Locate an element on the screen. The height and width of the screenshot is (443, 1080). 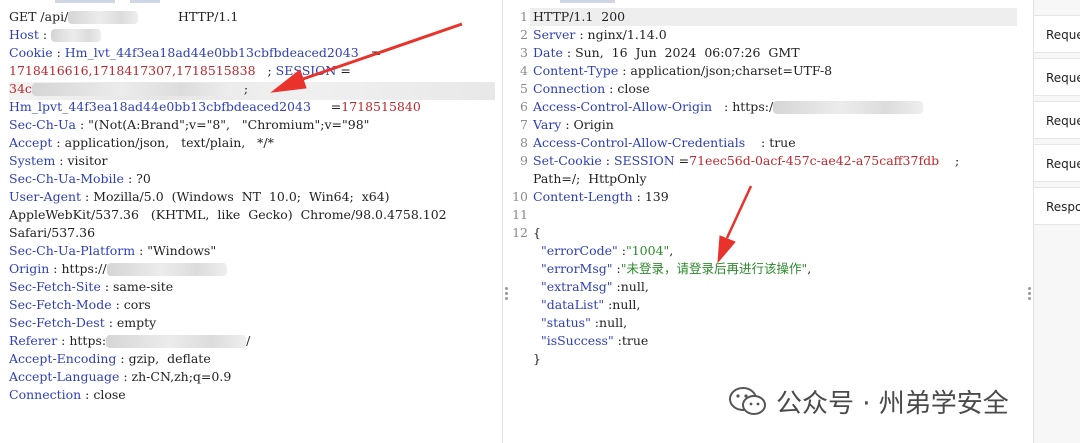
errormsg-arrow is located at coordinates (735, 224).